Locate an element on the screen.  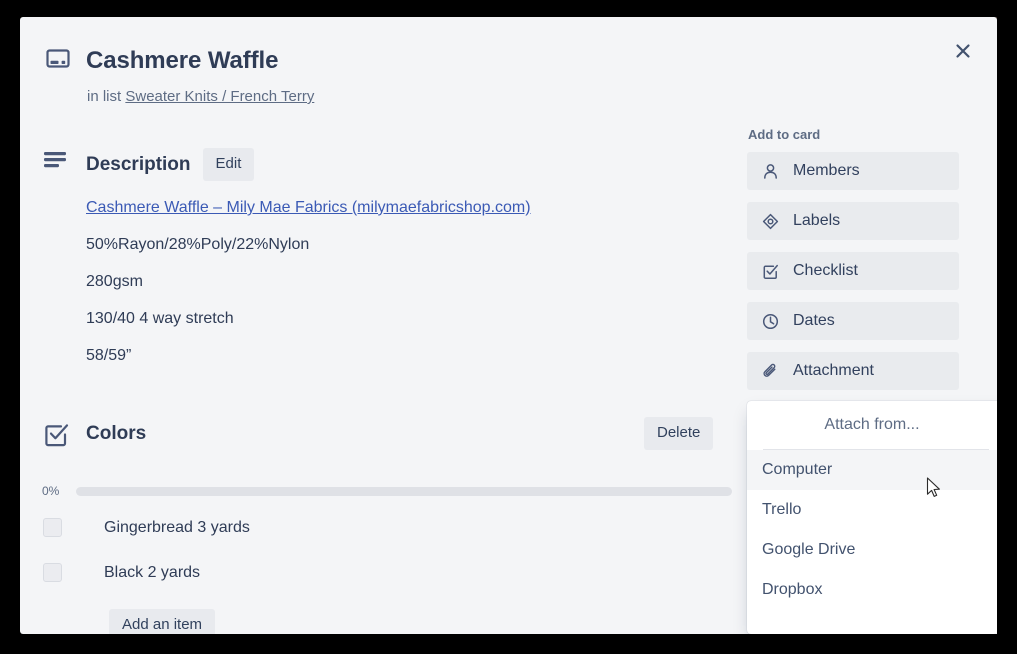
close-button is located at coordinates (963, 51).